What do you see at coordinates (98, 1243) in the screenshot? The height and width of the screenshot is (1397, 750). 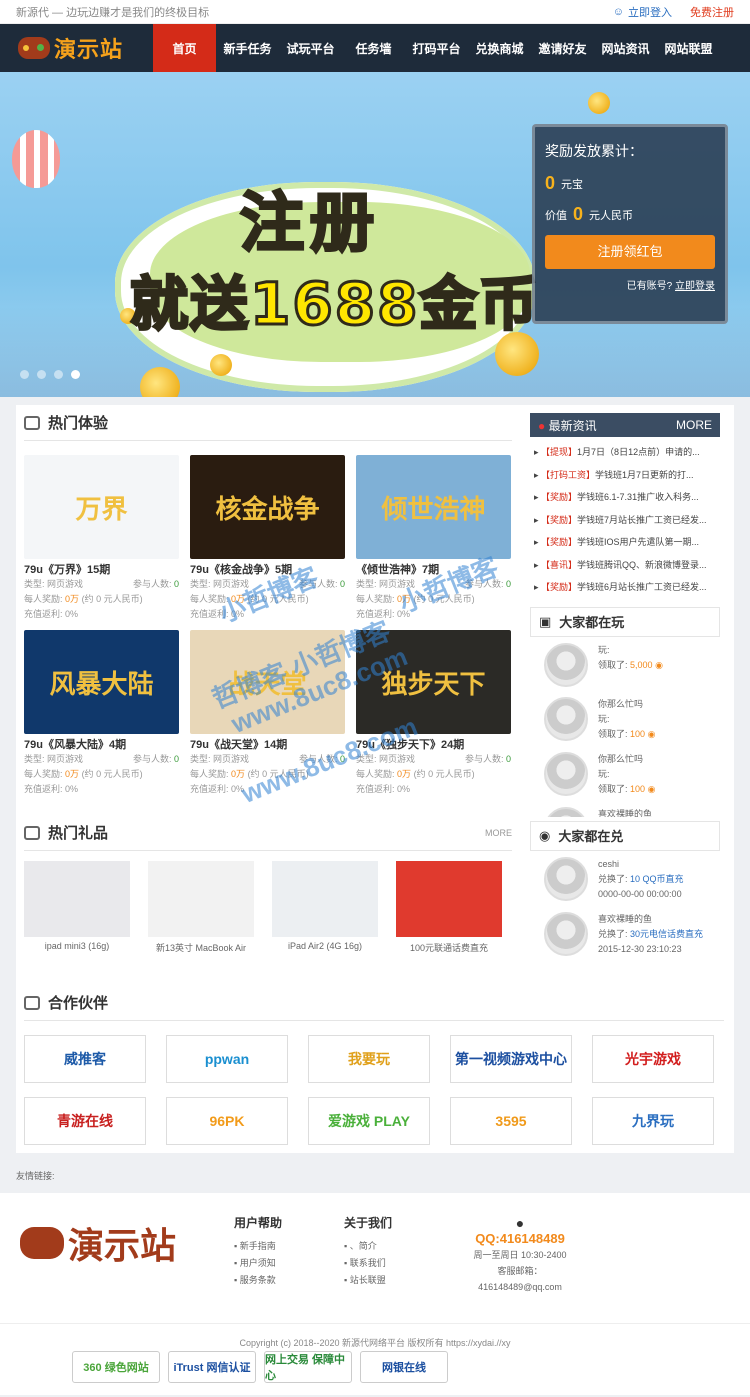 I see `footer-logo: 演示站` at bounding box center [98, 1243].